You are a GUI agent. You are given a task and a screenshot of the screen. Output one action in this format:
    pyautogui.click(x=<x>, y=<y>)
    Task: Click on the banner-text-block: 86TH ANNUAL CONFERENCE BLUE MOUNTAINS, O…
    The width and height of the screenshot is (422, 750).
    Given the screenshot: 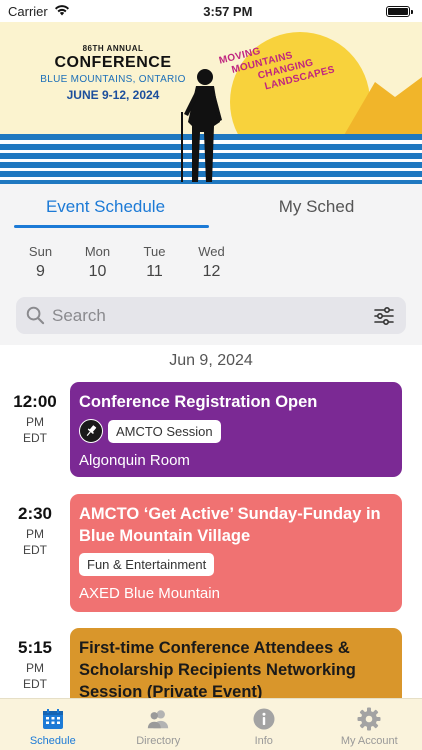 What is the action you would take?
    pyautogui.click(x=113, y=73)
    